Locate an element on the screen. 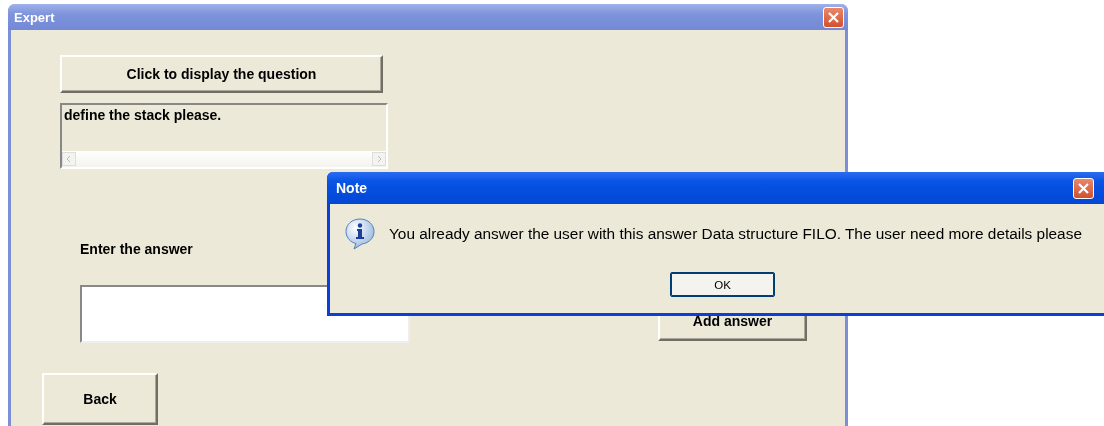 This screenshot has width=1104, height=426. close-button is located at coordinates (833, 17).